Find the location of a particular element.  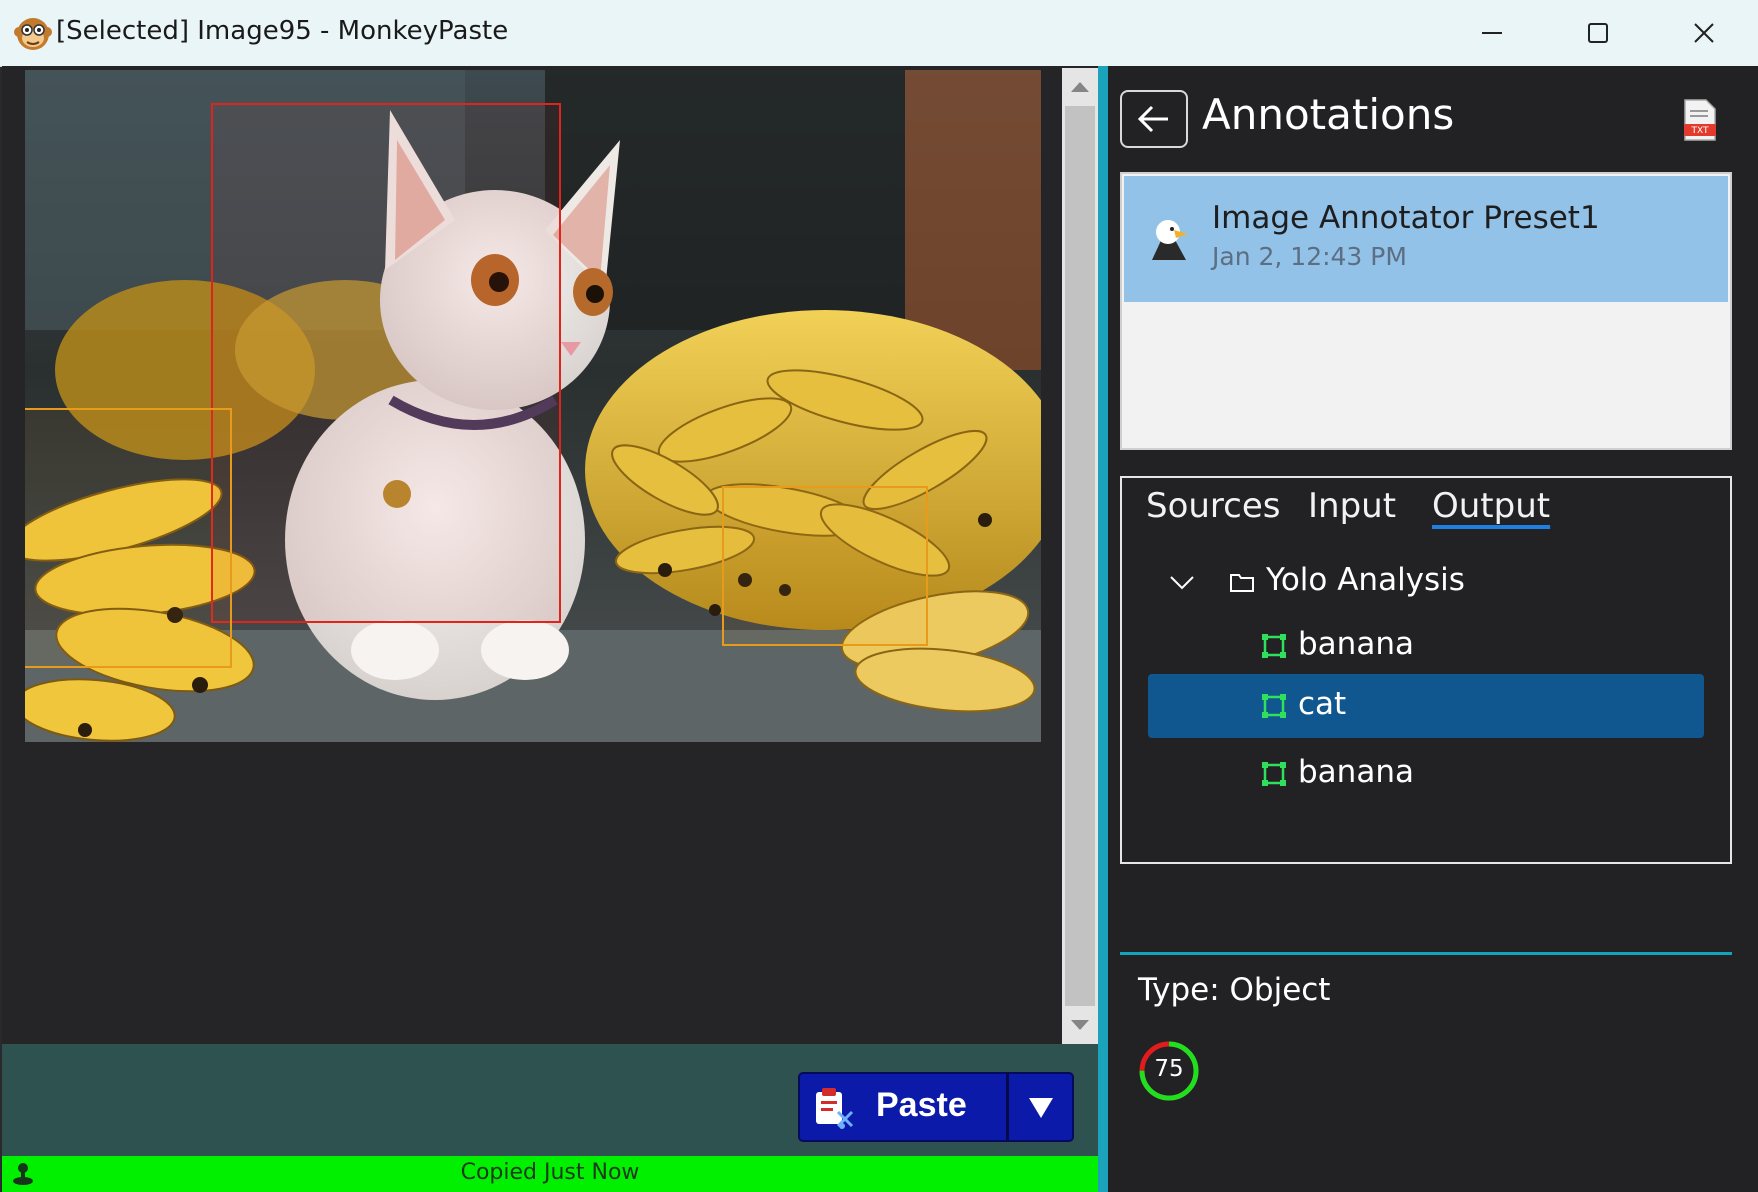

preset-list: Image Annotator Preset1 Jan 2, 12:43 PM is located at coordinates (1426, 311).